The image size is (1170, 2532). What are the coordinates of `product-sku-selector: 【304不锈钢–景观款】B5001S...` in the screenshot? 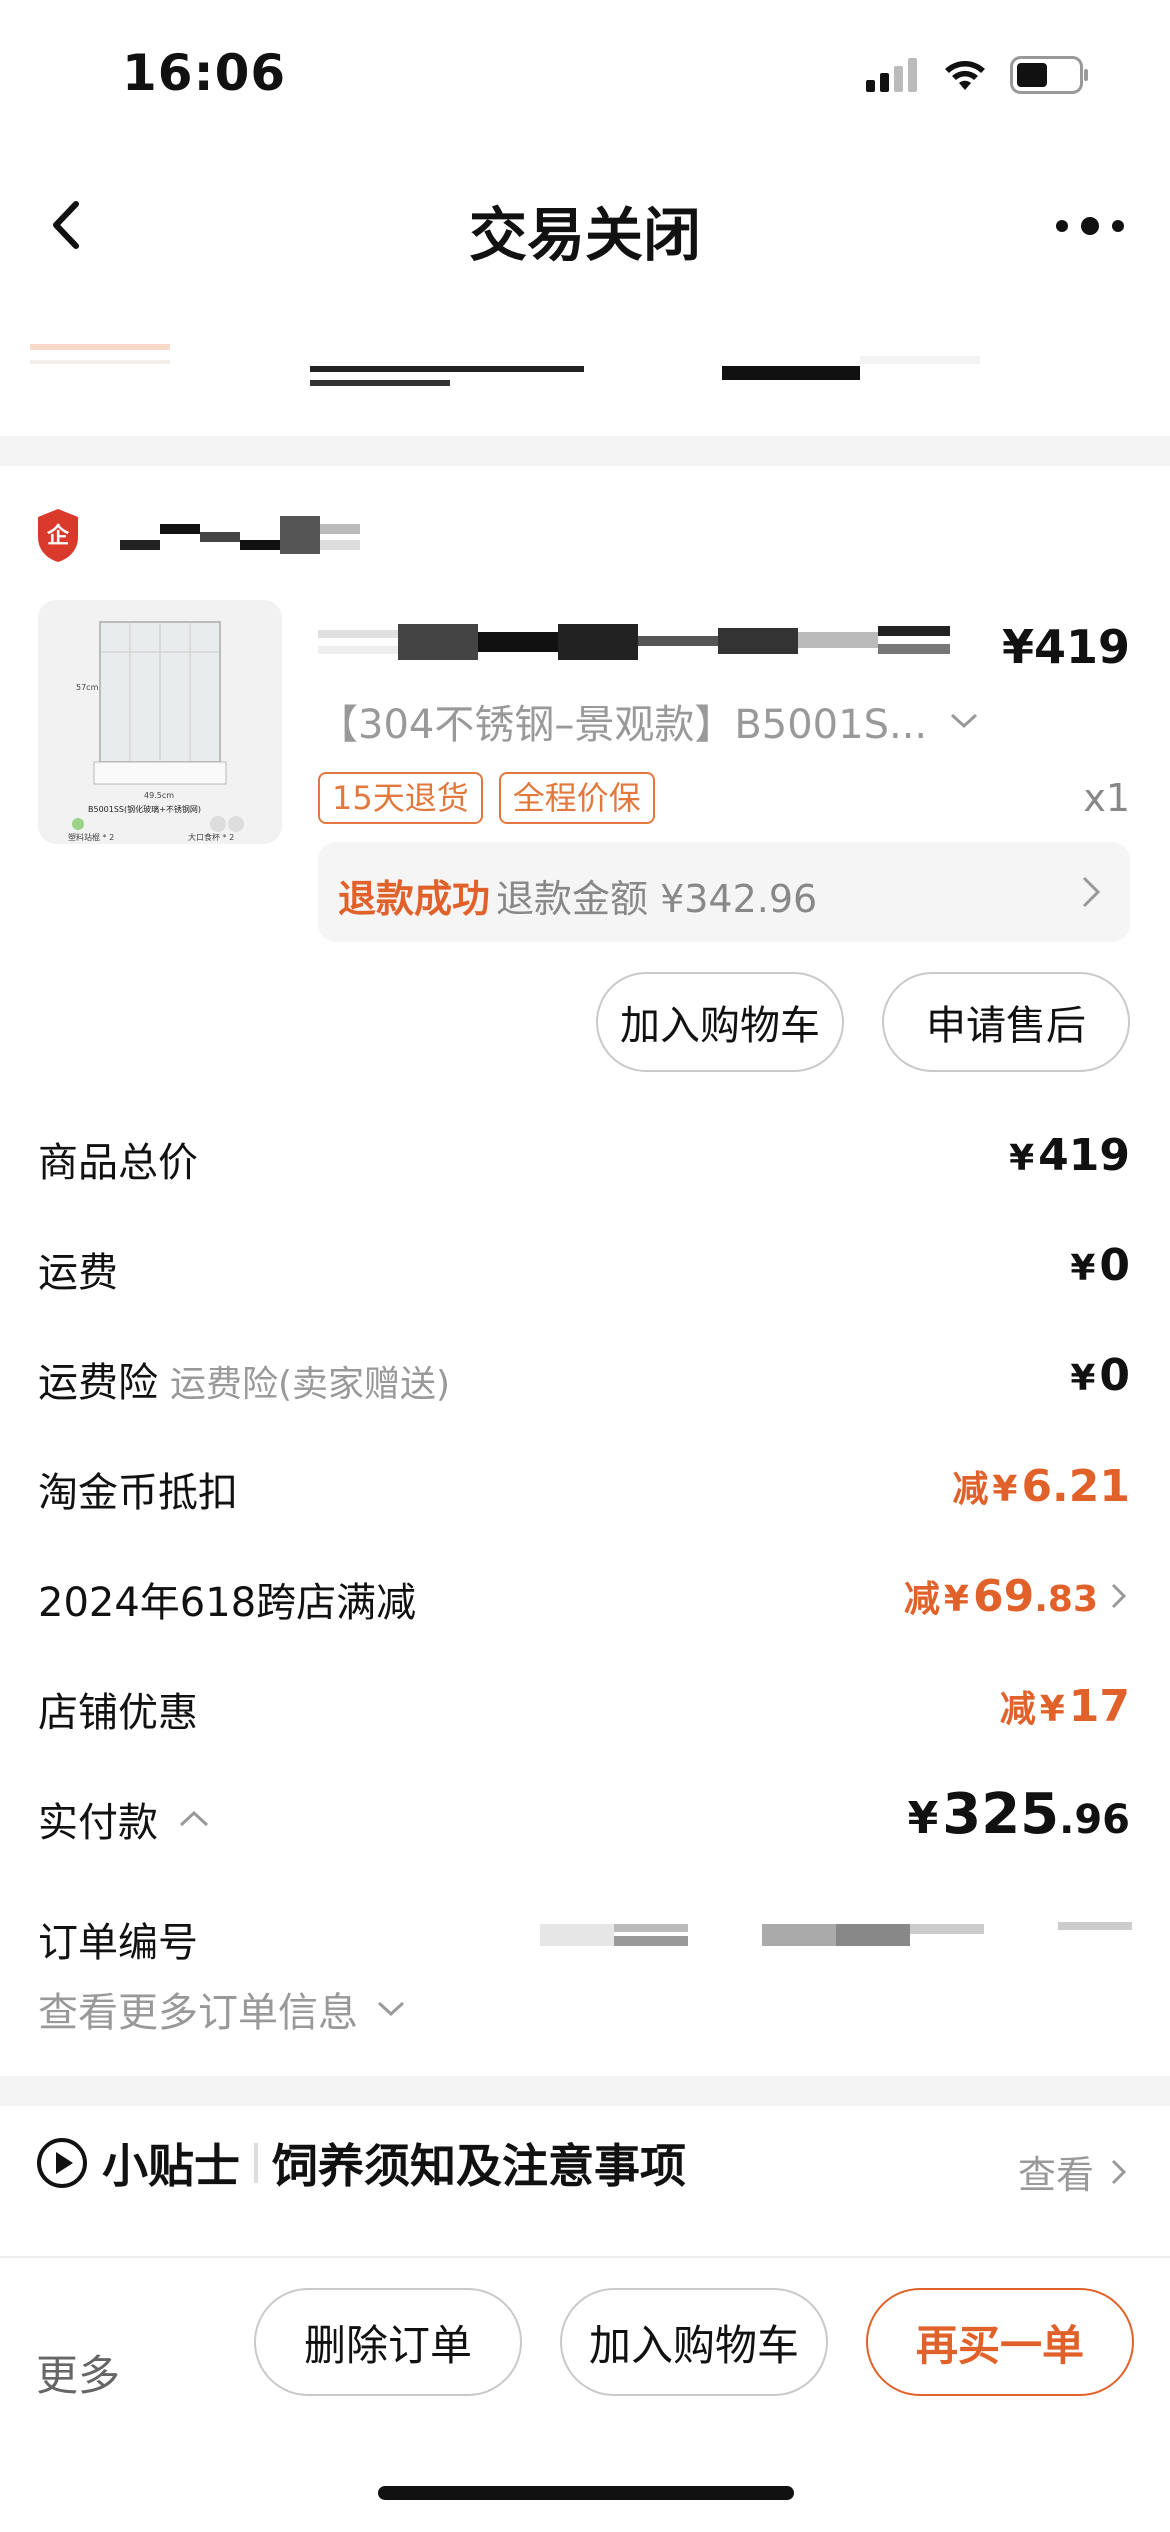 It's located at (648, 721).